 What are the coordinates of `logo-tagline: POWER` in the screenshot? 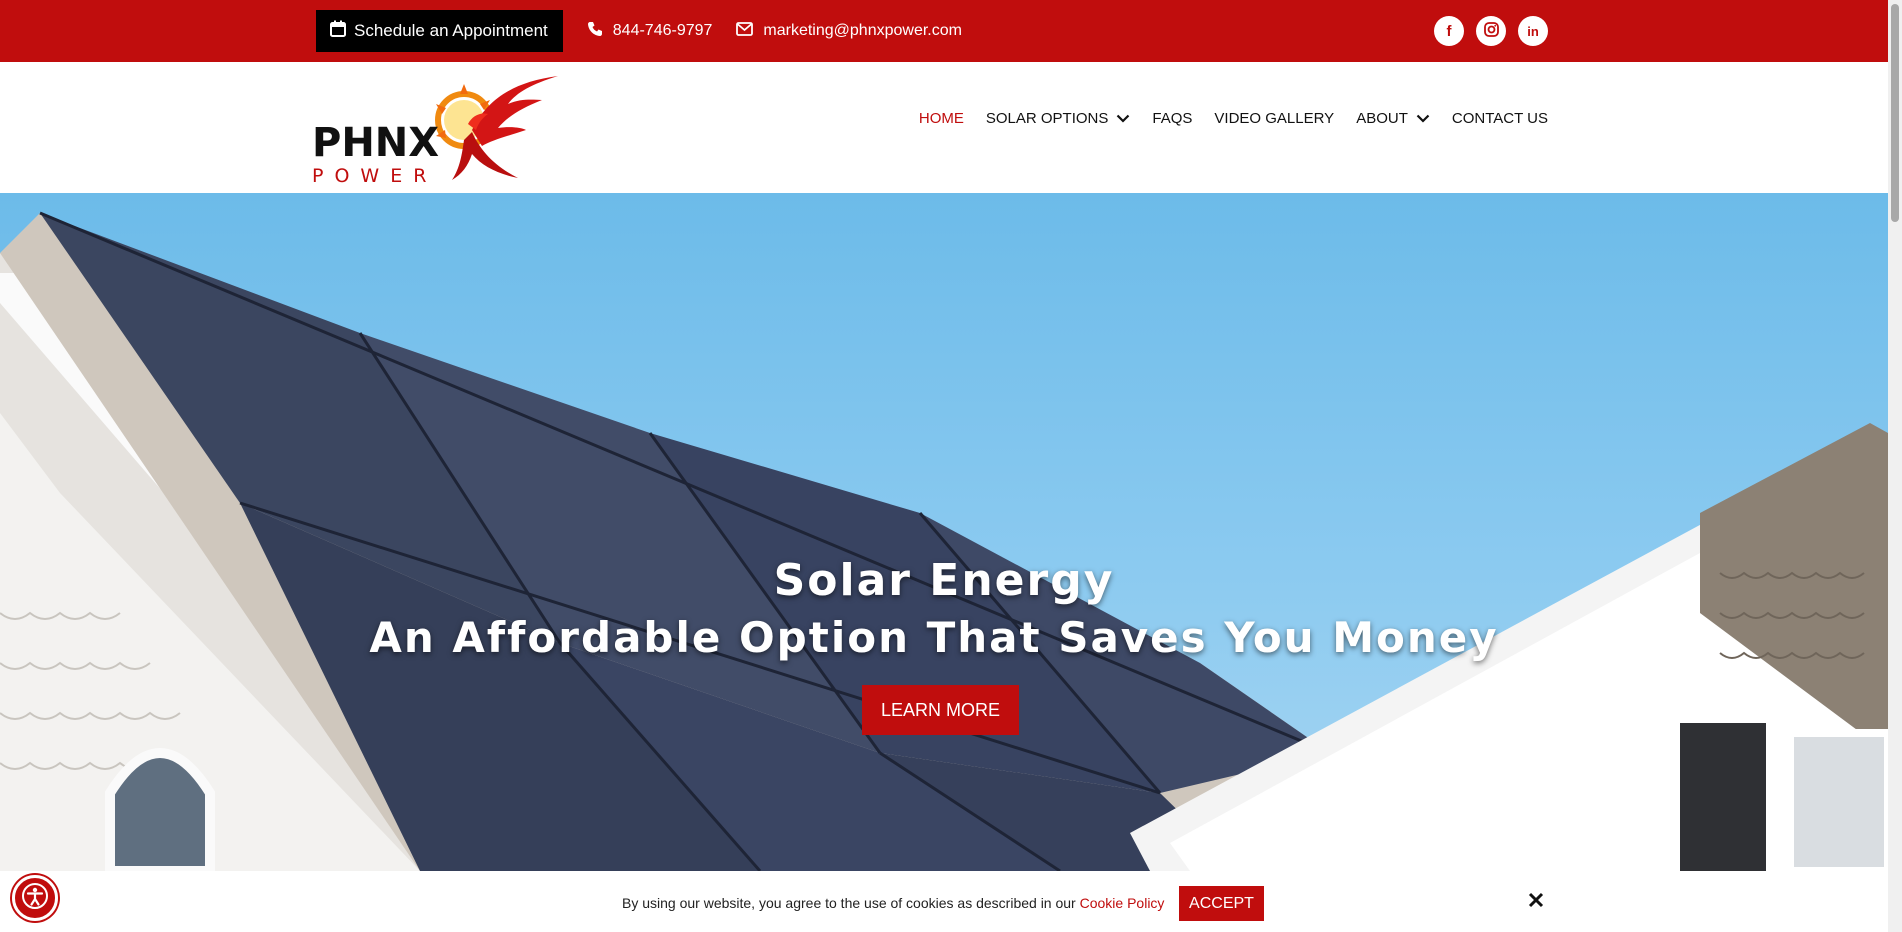 It's located at (374, 176).